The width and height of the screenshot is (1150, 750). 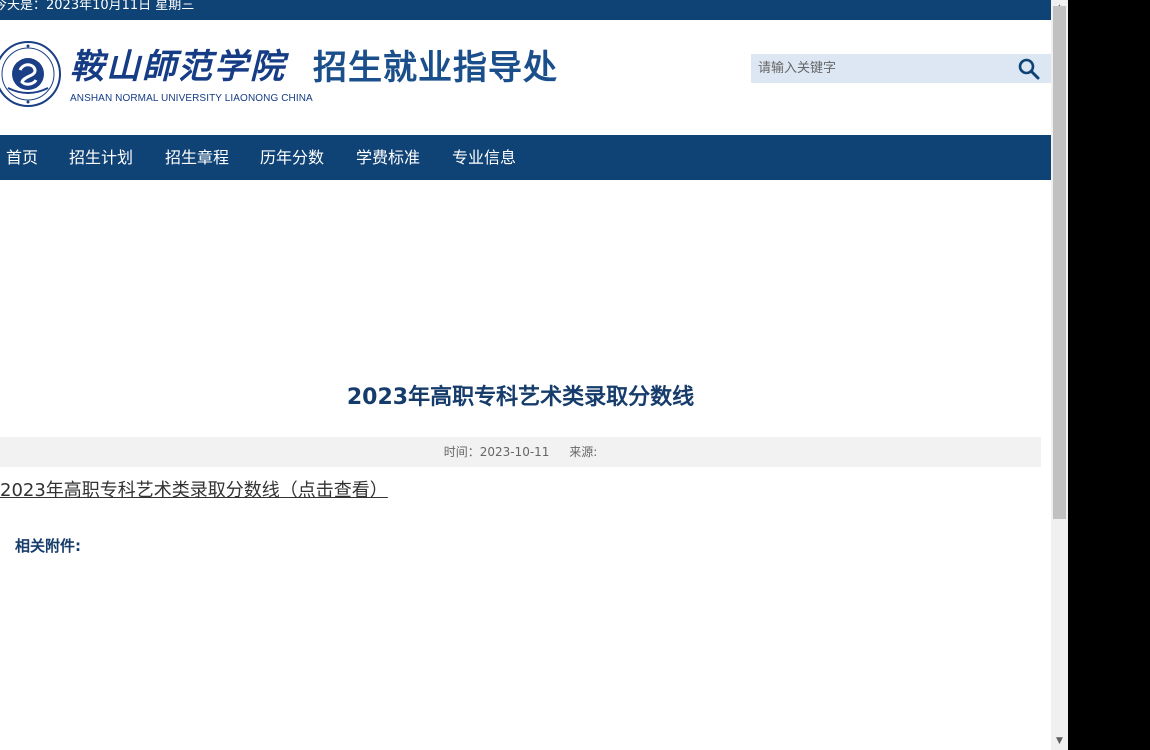 I want to click on nav-item-major-info: 专业信息, so click(x=484, y=157).